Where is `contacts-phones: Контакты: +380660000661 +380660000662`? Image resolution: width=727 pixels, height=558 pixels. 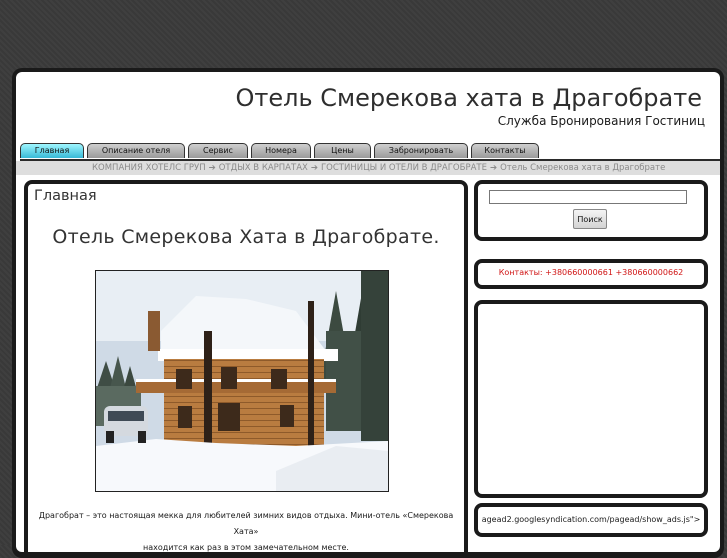 contacts-phones: Контакты: +380660000661 +380660000662 is located at coordinates (591, 272).